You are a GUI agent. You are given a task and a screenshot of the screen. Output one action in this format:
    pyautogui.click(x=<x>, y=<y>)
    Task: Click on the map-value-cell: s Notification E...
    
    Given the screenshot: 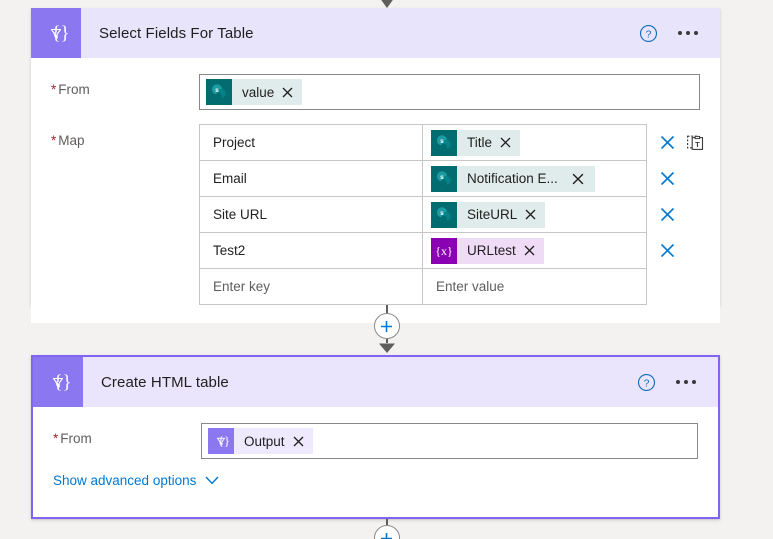 What is the action you would take?
    pyautogui.click(x=534, y=178)
    